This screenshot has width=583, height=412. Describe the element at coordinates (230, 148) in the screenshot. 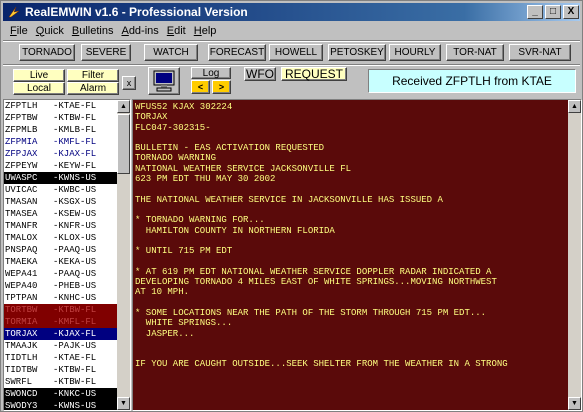

I see `bulletin-text-line: BULLETIN - EAS ACTIVATION REQUESTED` at that location.